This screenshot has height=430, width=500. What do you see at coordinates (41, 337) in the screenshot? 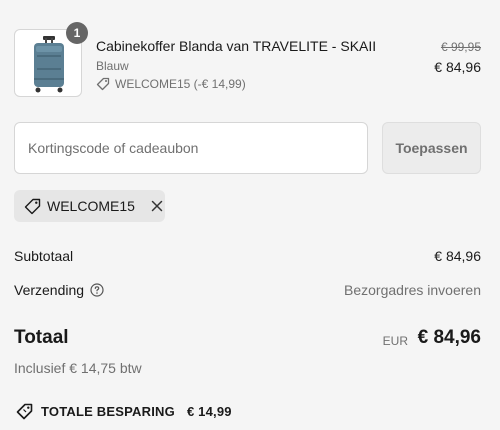
I see `total-label: Totaal` at bounding box center [41, 337].